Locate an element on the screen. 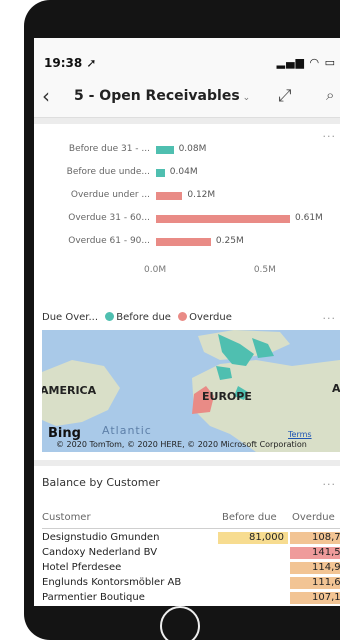  cell-customer: Hotel Pferdesee is located at coordinates (82, 567).